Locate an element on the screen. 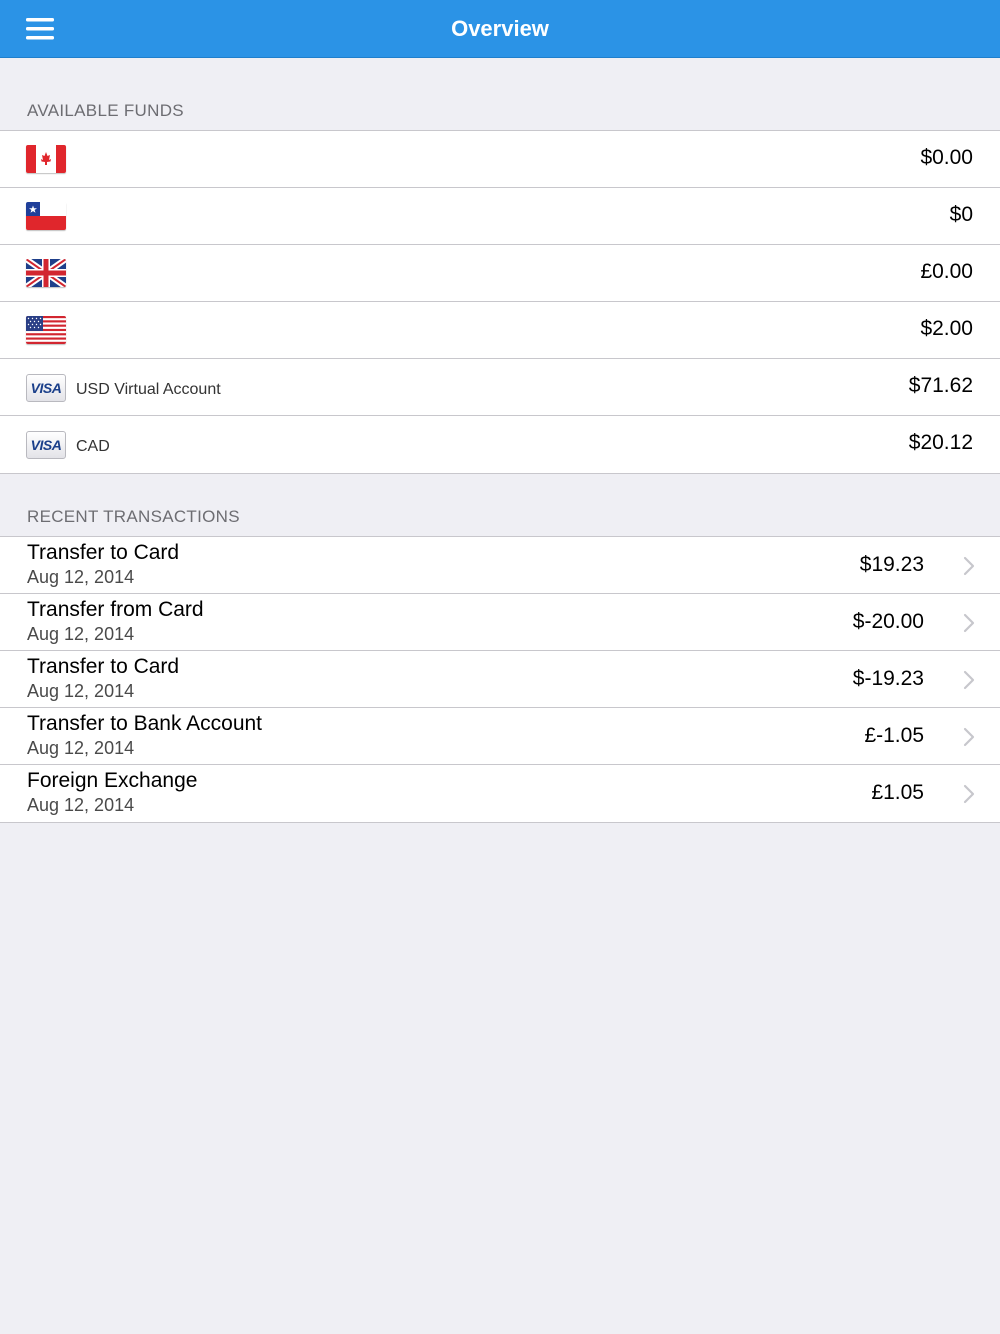 The image size is (1000, 1334). fund-amount: $71.62 is located at coordinates (940, 385).